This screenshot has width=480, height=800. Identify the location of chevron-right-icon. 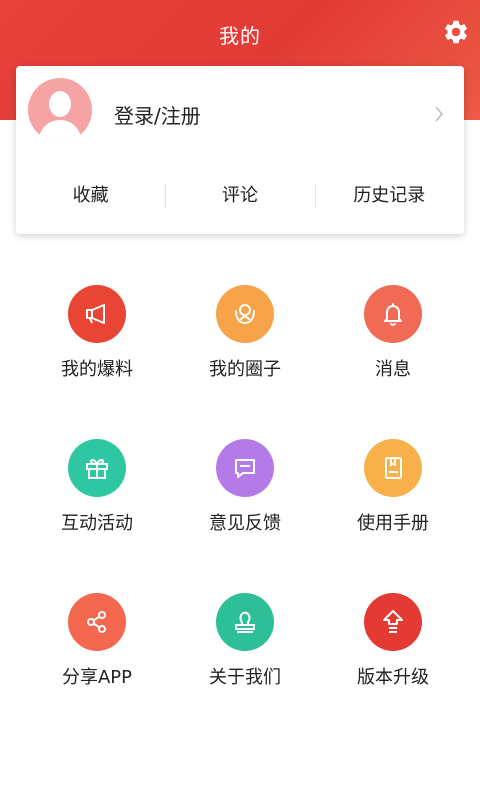
(439, 114).